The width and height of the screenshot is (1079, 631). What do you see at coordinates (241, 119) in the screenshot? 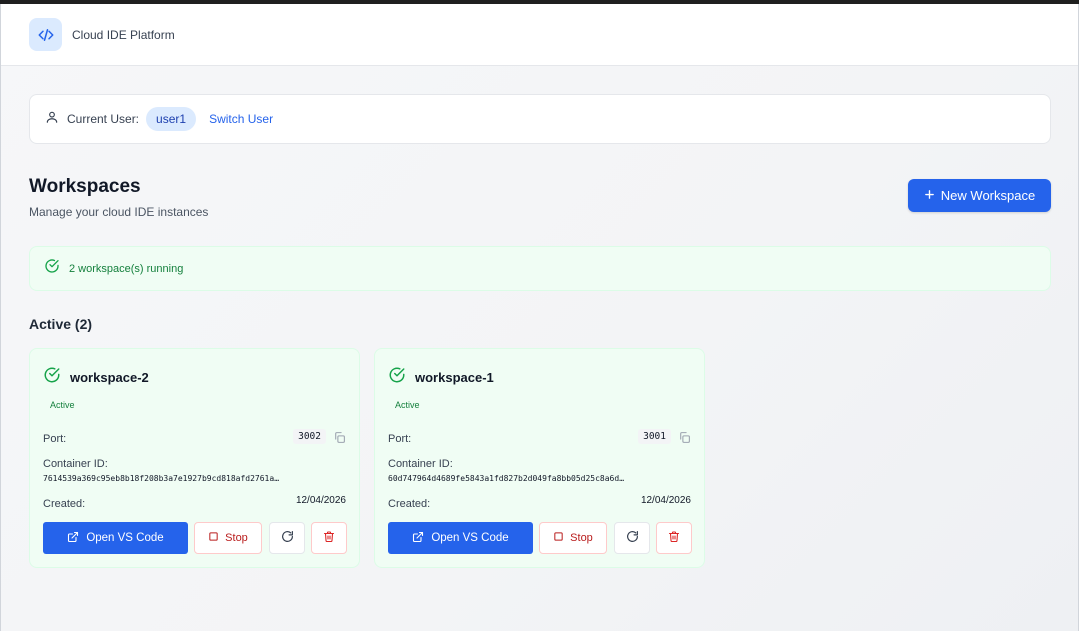
I see `switch-user-link: Switch User` at bounding box center [241, 119].